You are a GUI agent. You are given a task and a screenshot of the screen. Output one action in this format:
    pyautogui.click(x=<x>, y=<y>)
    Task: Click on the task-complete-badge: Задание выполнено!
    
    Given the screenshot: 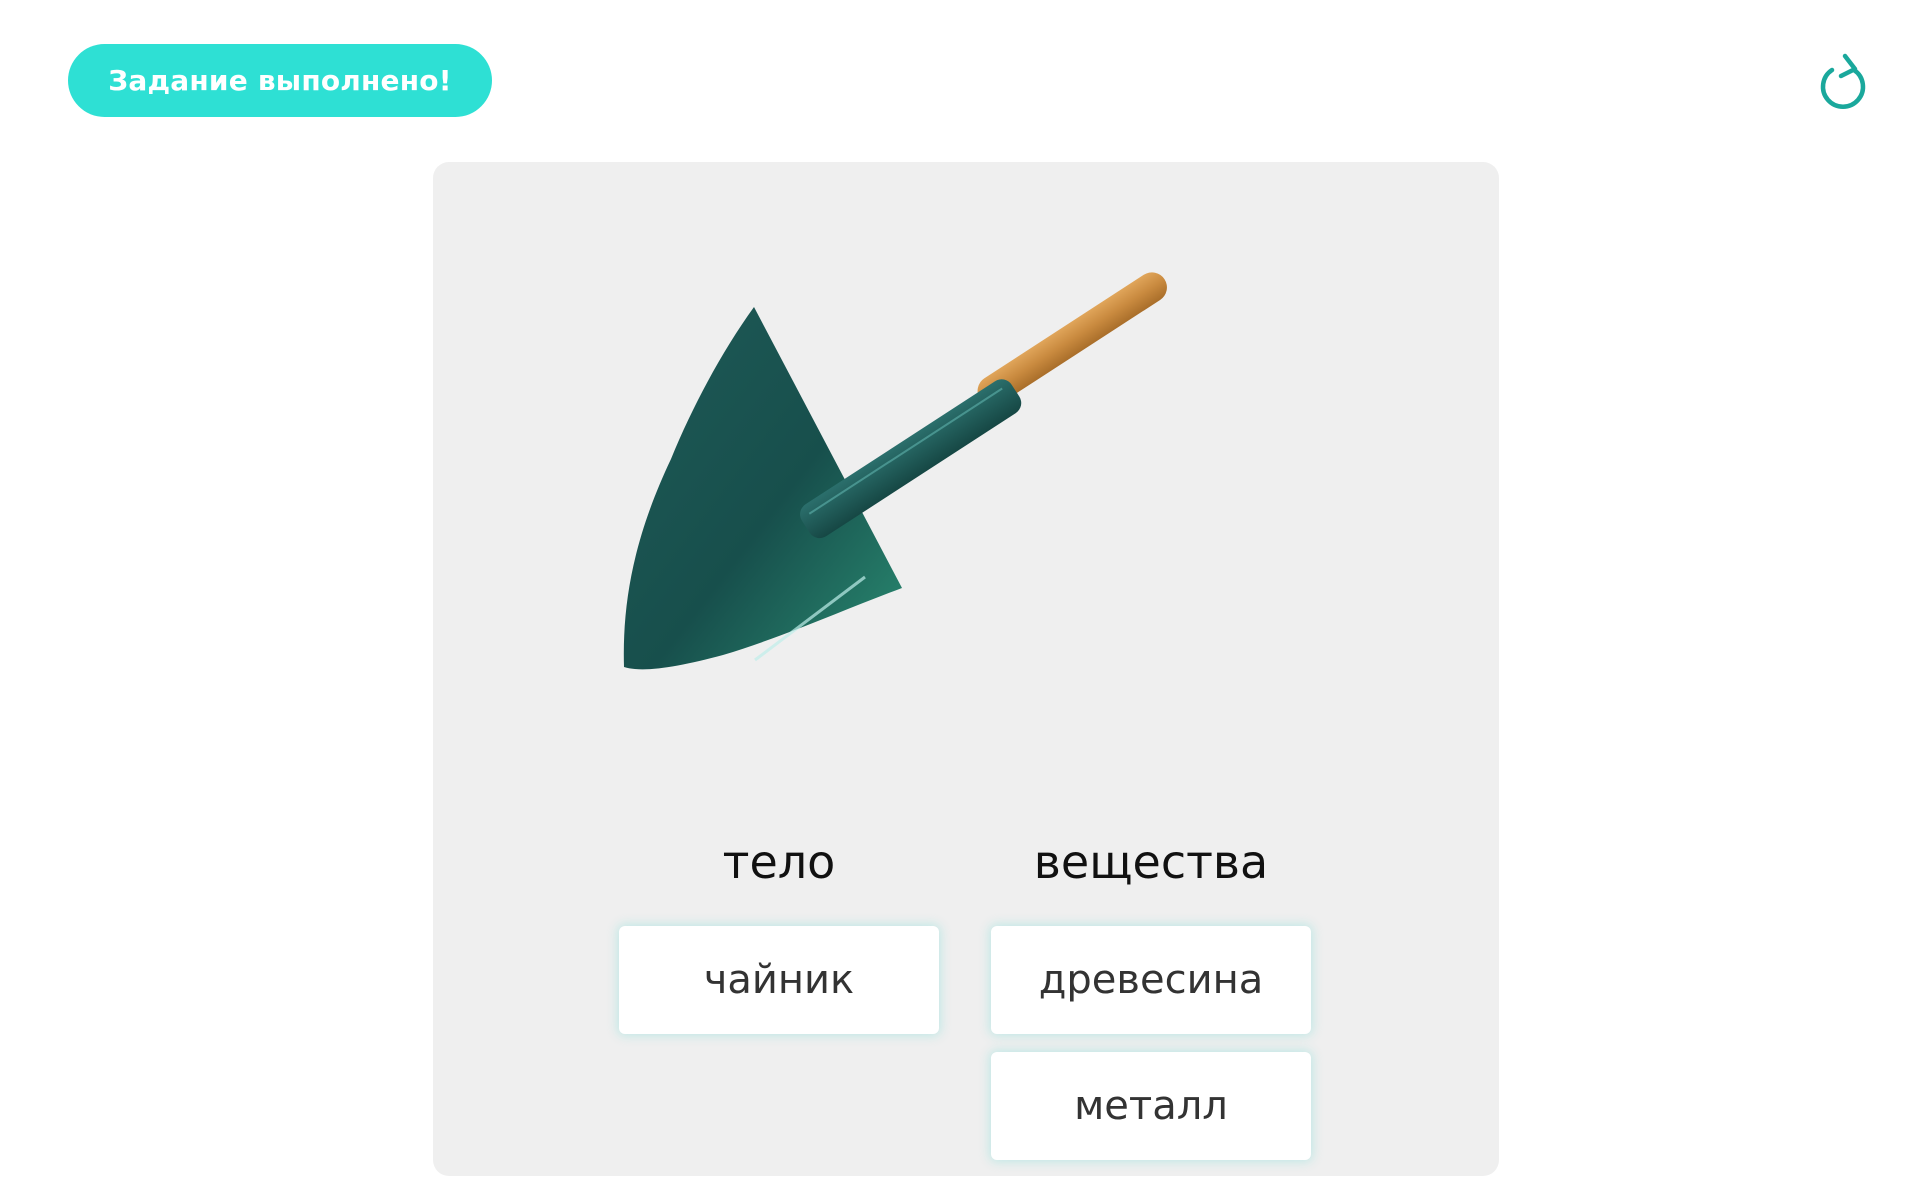 What is the action you would take?
    pyautogui.click(x=280, y=80)
    